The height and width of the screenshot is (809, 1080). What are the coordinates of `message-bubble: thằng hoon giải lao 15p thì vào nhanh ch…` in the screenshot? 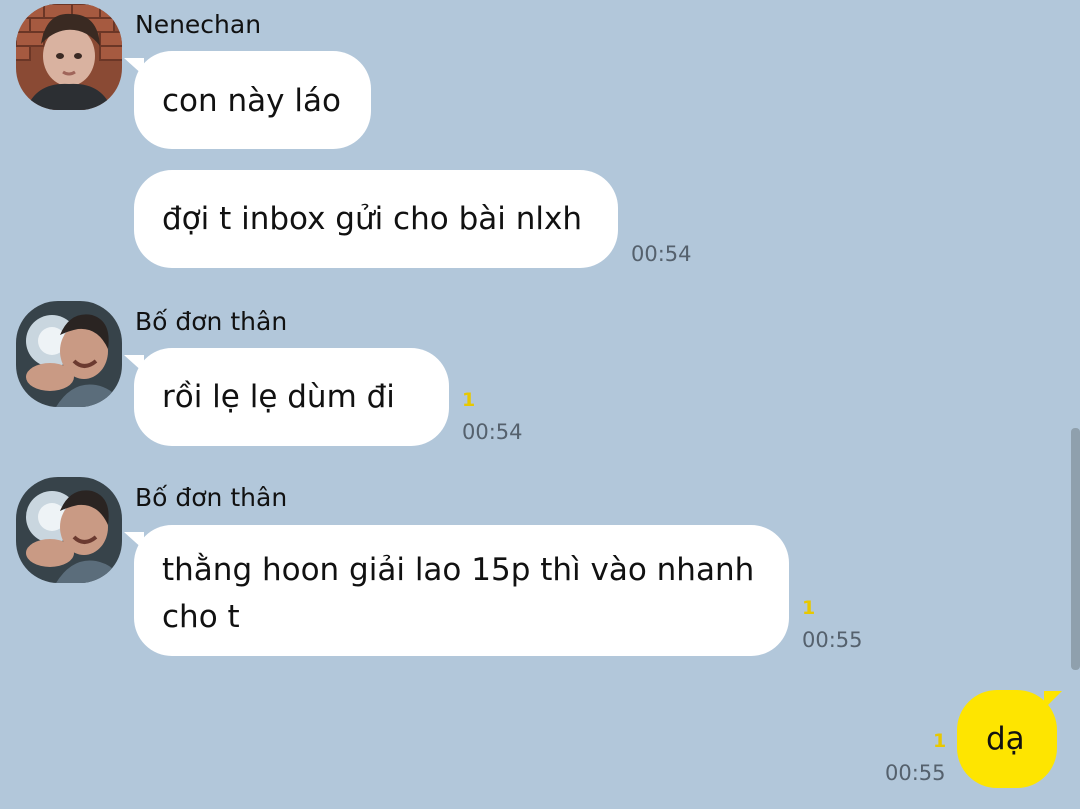 It's located at (461, 590).